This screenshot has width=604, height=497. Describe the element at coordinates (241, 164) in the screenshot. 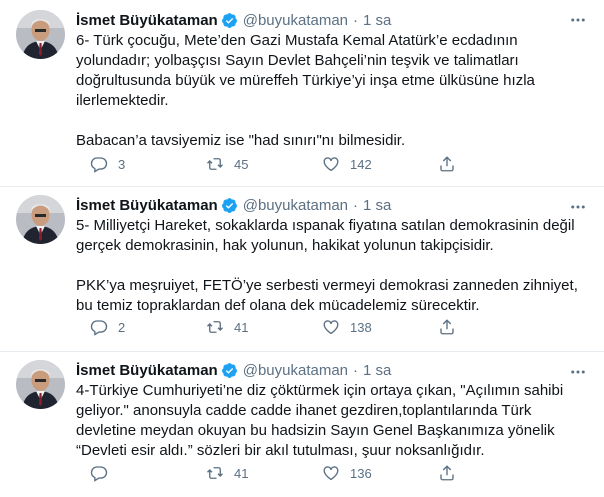

I see `retweet-count: 45` at that location.